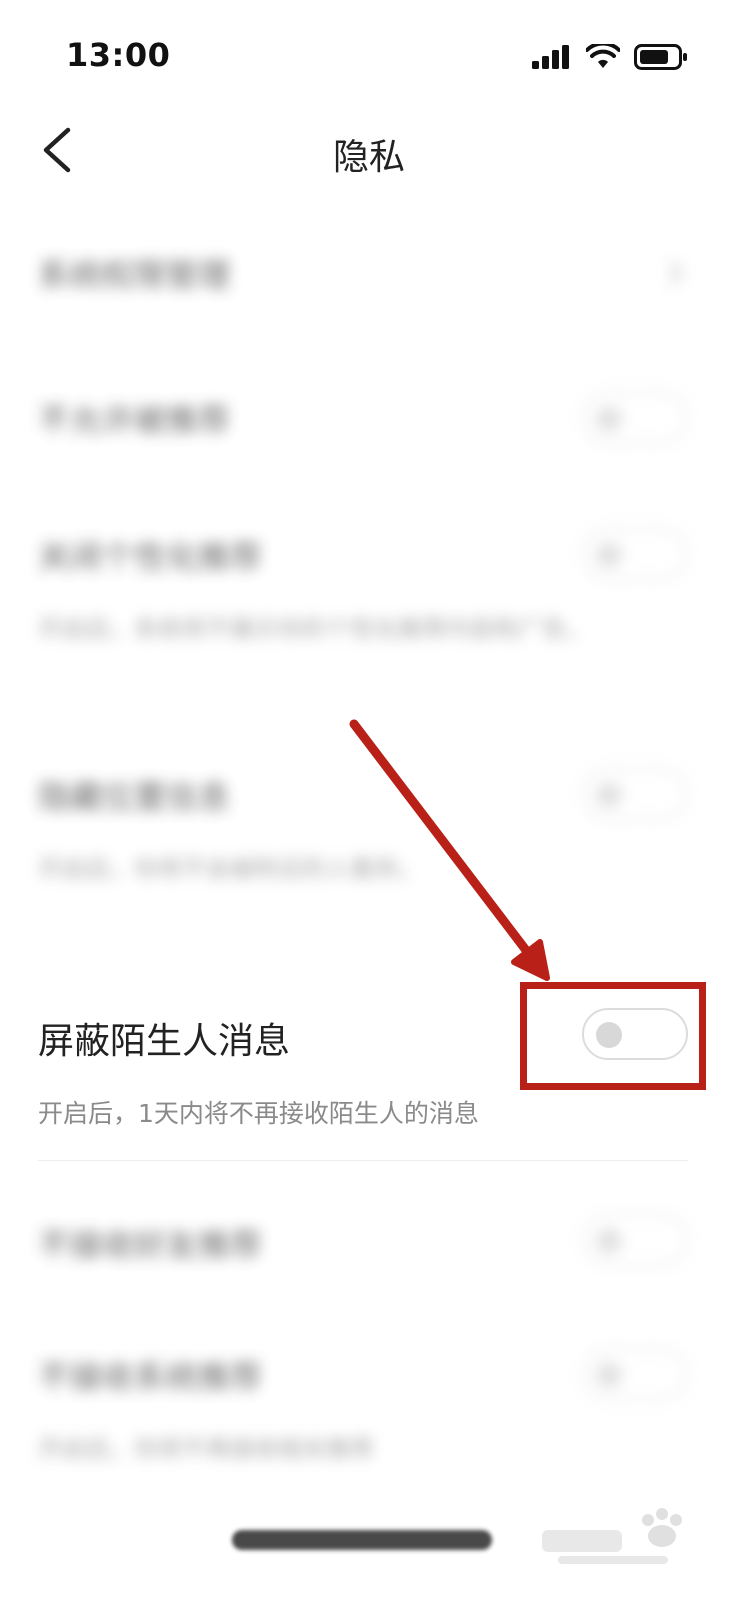  What do you see at coordinates (550, 57) in the screenshot?
I see `cellular-signal-icon` at bounding box center [550, 57].